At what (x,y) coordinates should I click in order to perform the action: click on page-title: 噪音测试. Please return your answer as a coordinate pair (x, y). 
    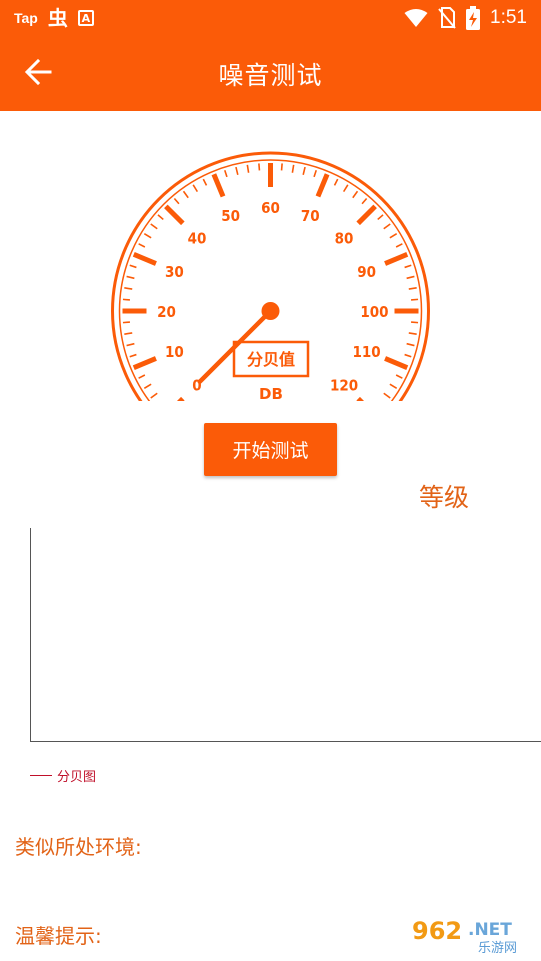
    Looking at the image, I should click on (270, 75).